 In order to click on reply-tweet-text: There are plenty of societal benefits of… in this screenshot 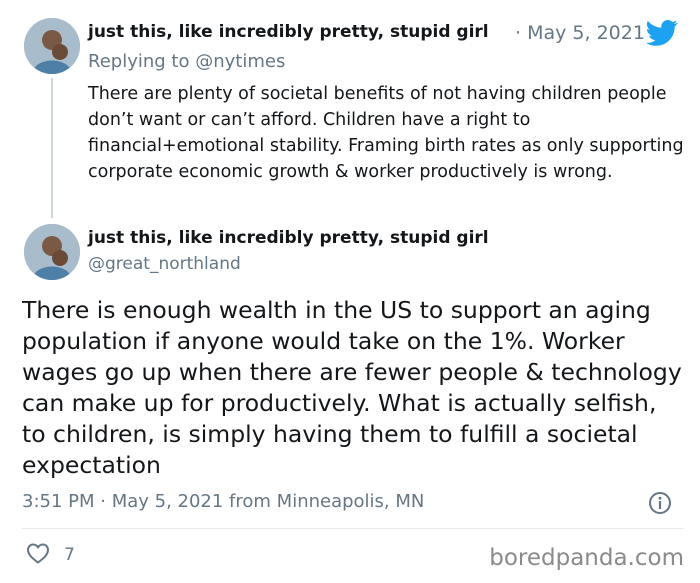, I will do `click(386, 133)`.